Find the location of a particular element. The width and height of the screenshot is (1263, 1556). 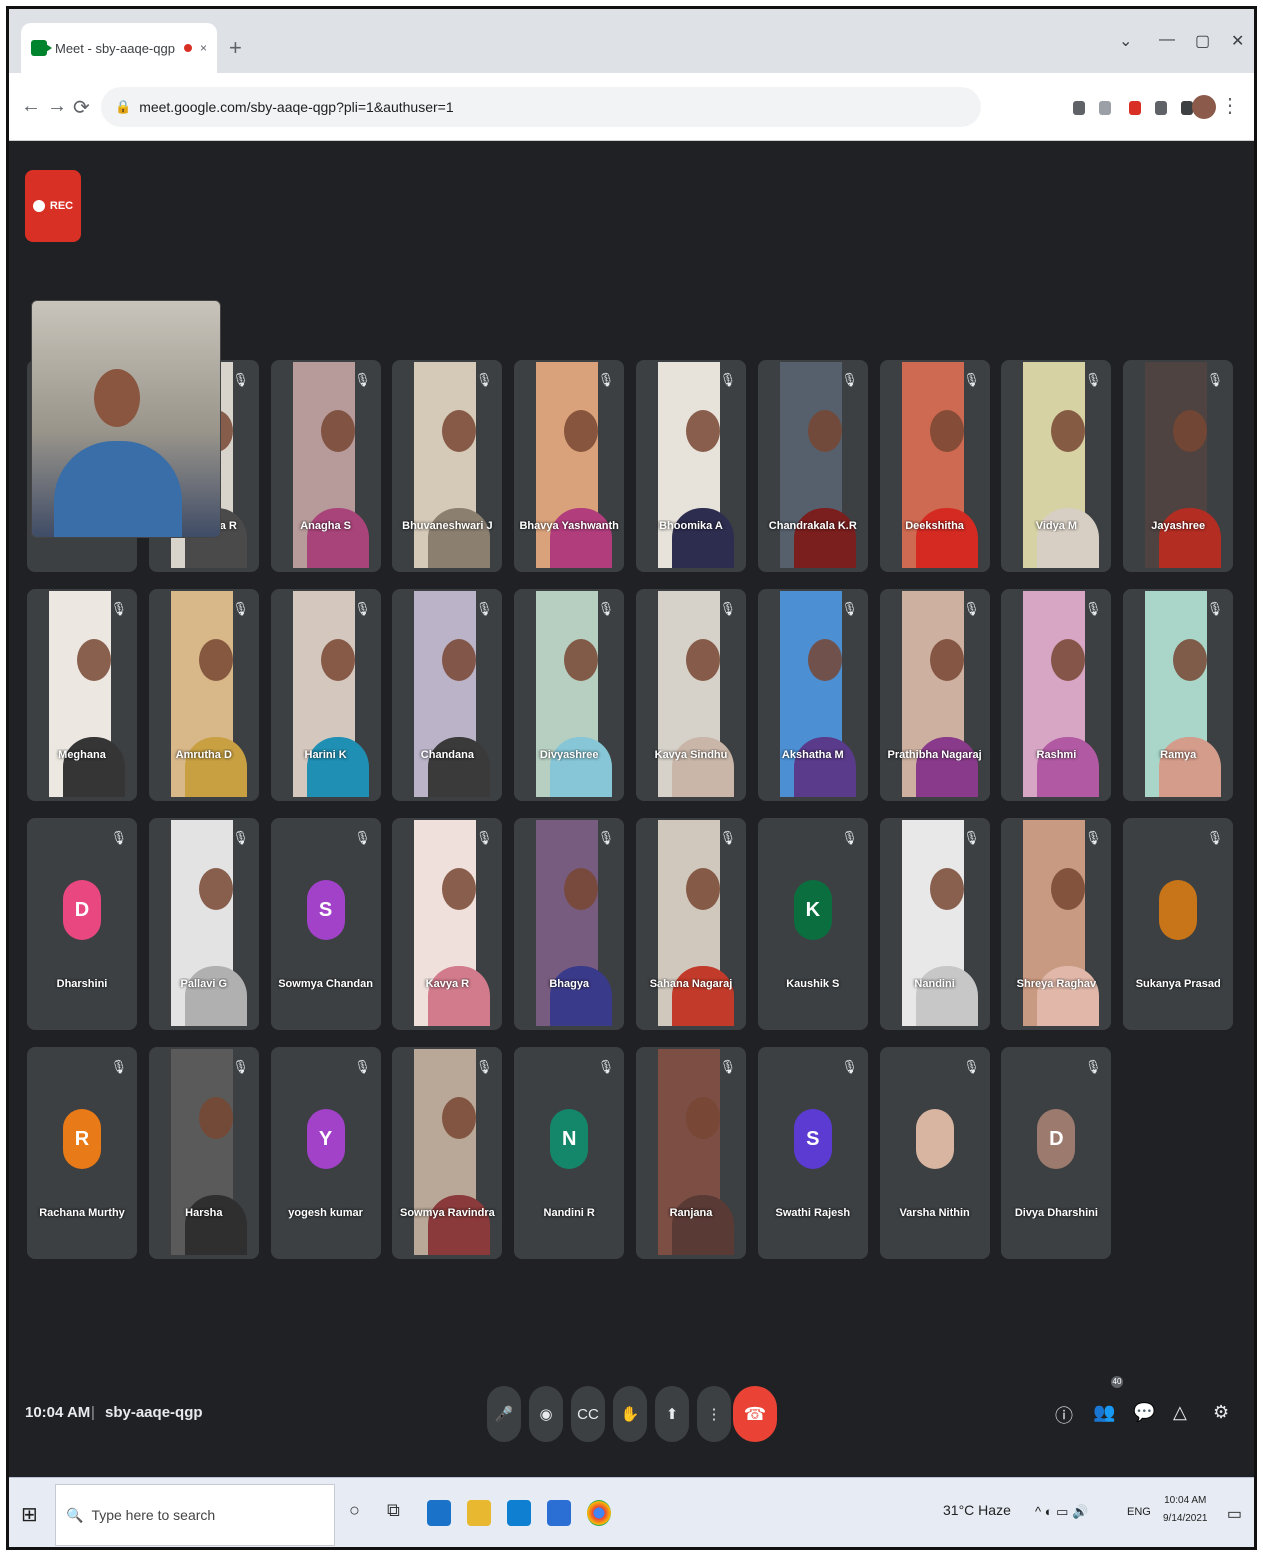

participant-tile: 🎙 Akshatha M is located at coordinates (812, 695).